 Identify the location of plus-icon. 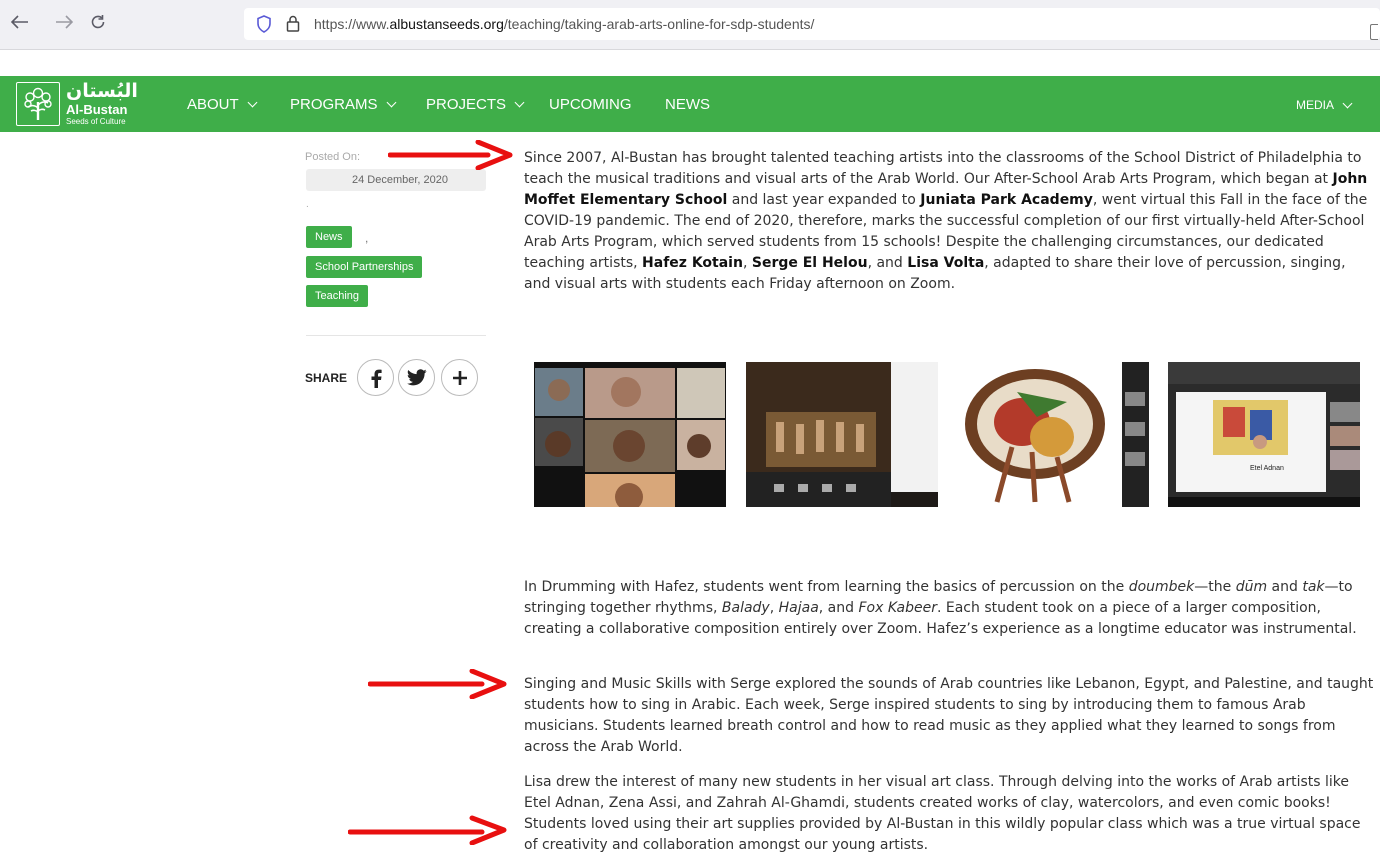
(459, 377).